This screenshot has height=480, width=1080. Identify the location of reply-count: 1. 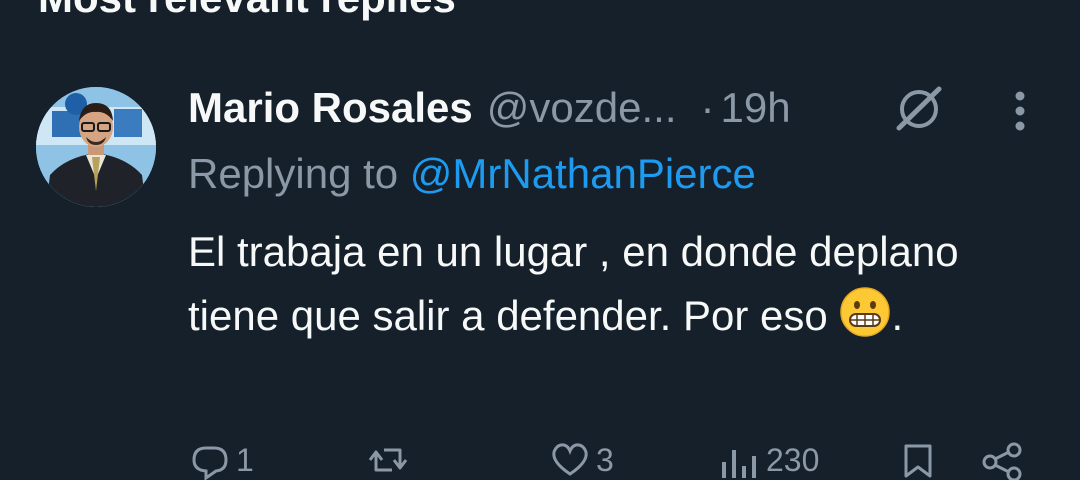
(245, 459).